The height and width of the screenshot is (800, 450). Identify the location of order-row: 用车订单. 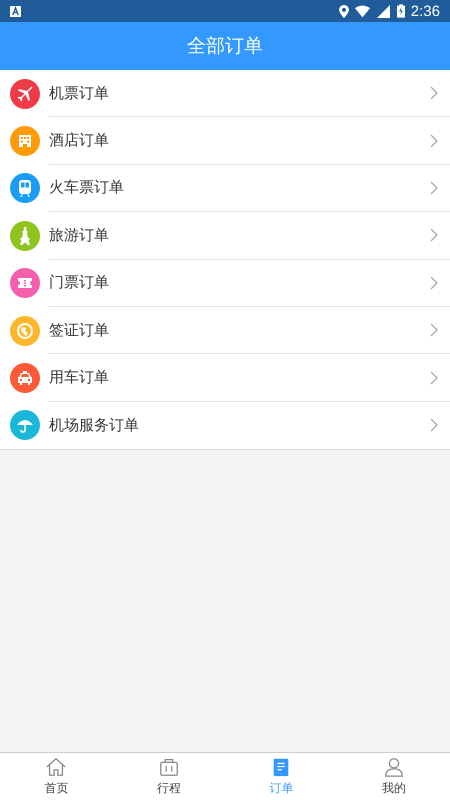
(225, 378).